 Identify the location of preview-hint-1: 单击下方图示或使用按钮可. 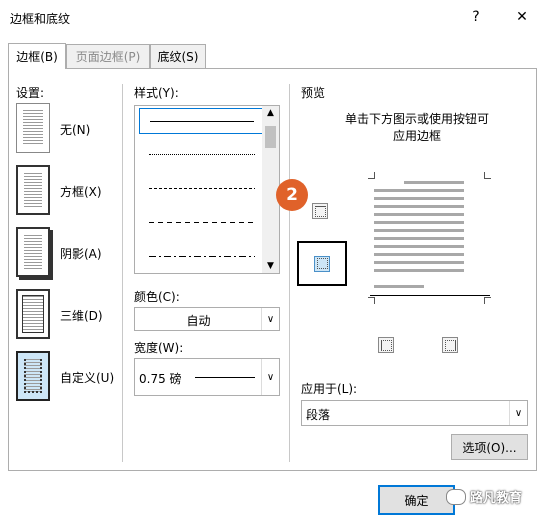
(416, 119).